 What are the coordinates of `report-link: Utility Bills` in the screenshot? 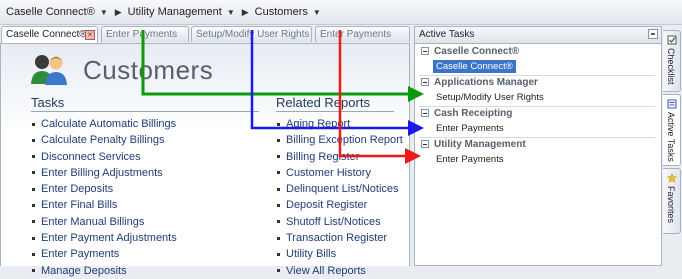 It's located at (340, 254).